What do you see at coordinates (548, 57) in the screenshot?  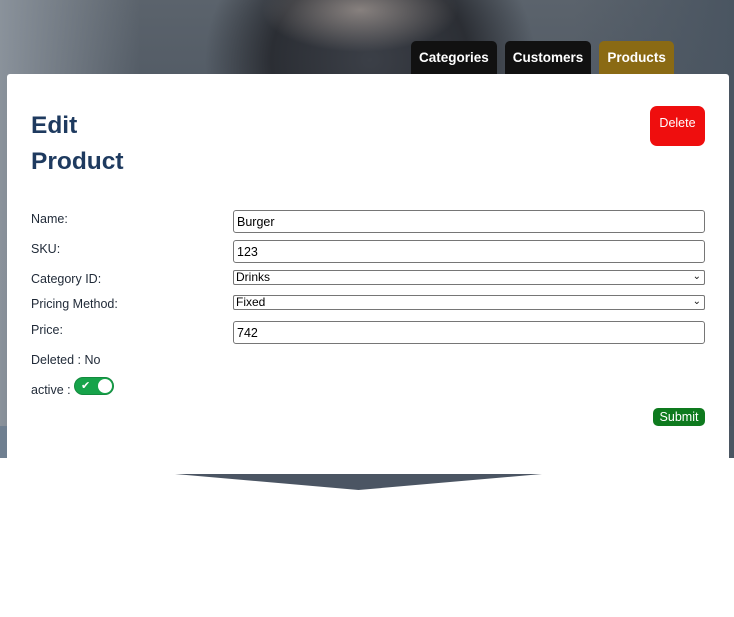 I see `nav-tab-customers: Customers` at bounding box center [548, 57].